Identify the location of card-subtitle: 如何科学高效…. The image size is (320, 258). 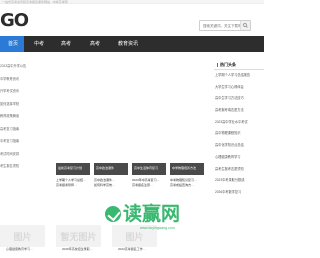
(111, 185).